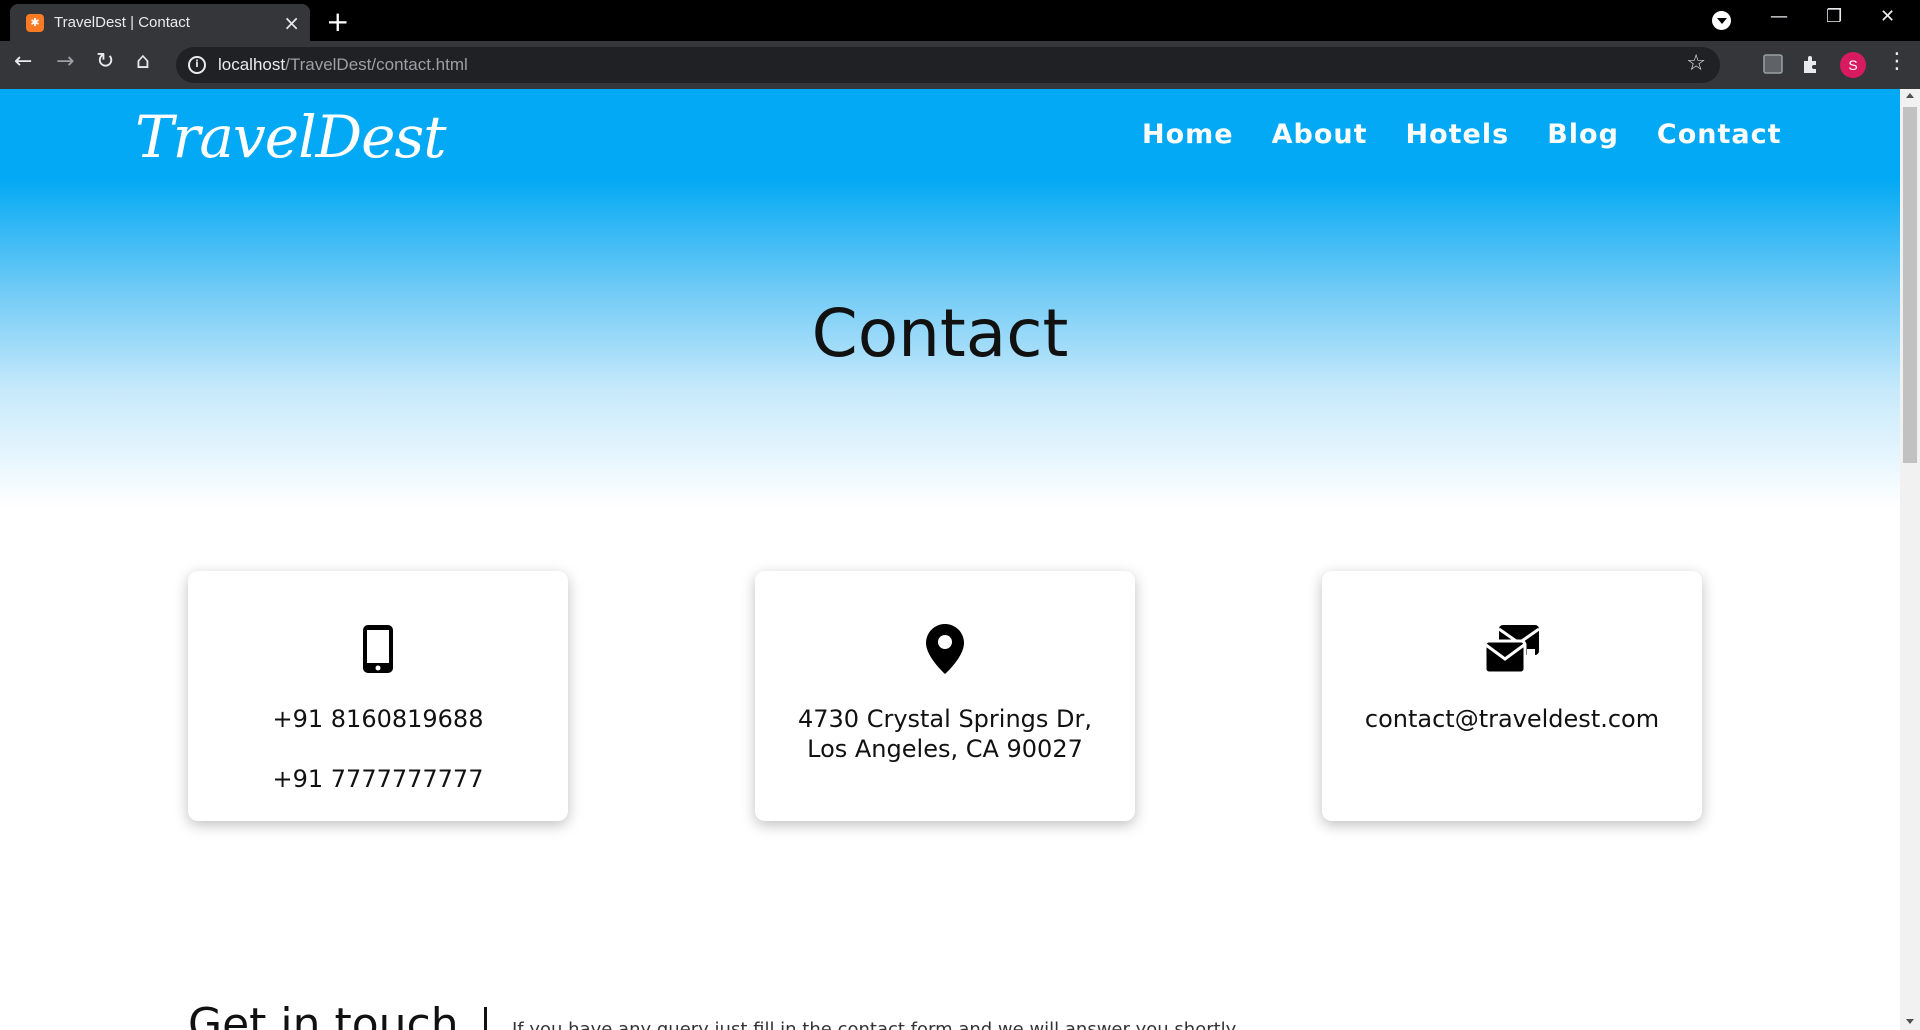 This screenshot has height=1030, width=1920. What do you see at coordinates (1512, 650) in the screenshot?
I see `envelopes-icon` at bounding box center [1512, 650].